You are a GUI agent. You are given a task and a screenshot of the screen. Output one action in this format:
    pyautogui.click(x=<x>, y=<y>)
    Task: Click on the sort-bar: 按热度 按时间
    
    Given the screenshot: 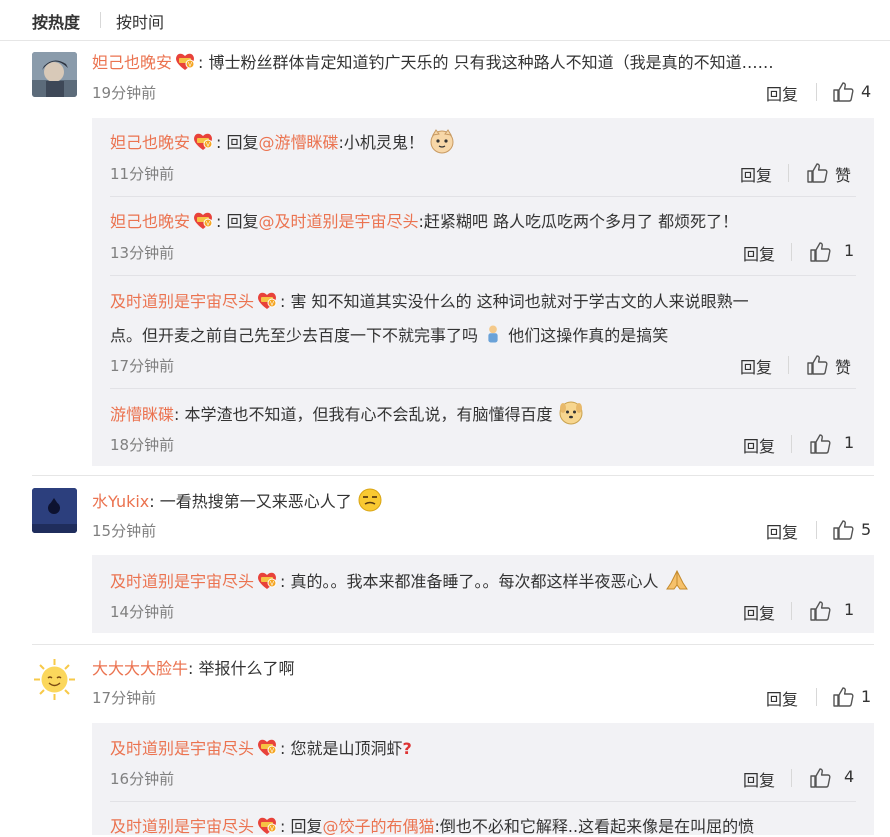 What is the action you would take?
    pyautogui.click(x=445, y=20)
    